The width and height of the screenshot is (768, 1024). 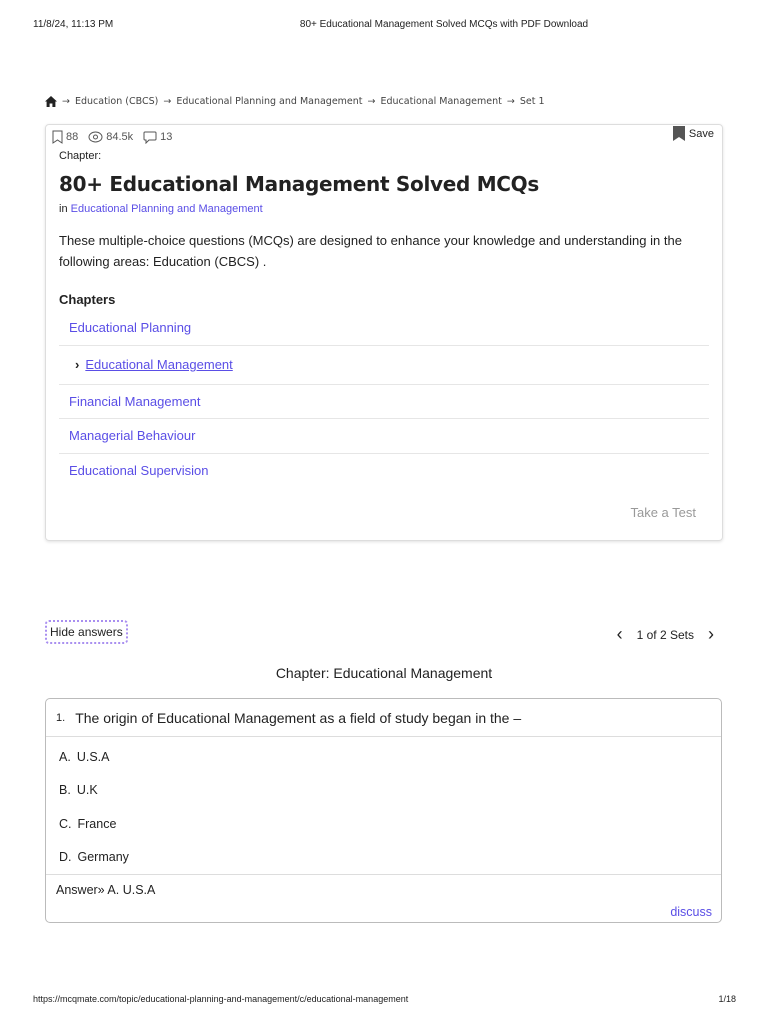 I want to click on topic-link: Educational Planning and Management, so click(x=167, y=209).